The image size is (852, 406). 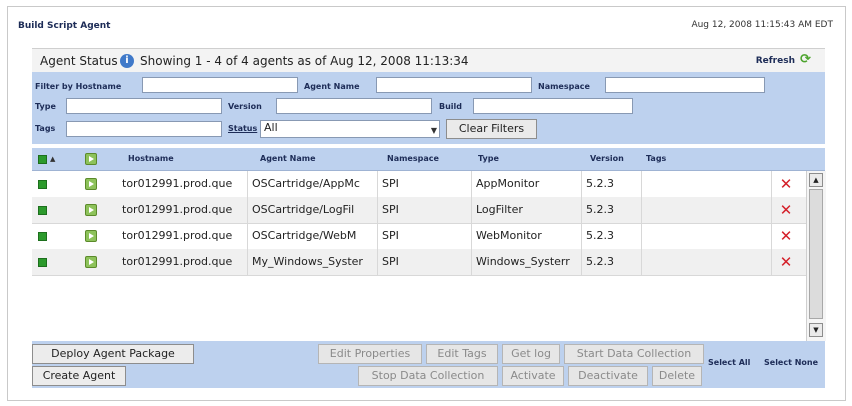 What do you see at coordinates (245, 106) in the screenshot?
I see `version-filter-label: Version` at bounding box center [245, 106].